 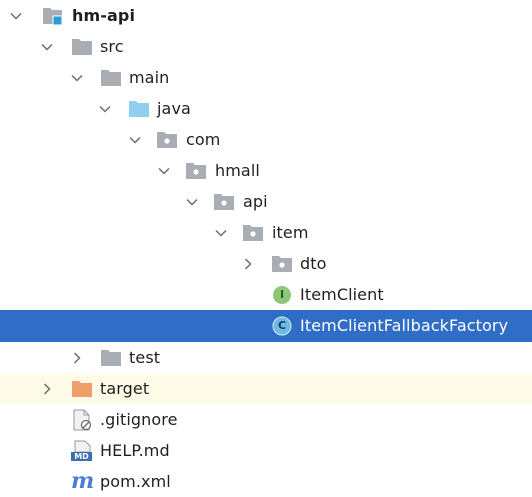 I want to click on tree-item-label: hmall, so click(x=237, y=170).